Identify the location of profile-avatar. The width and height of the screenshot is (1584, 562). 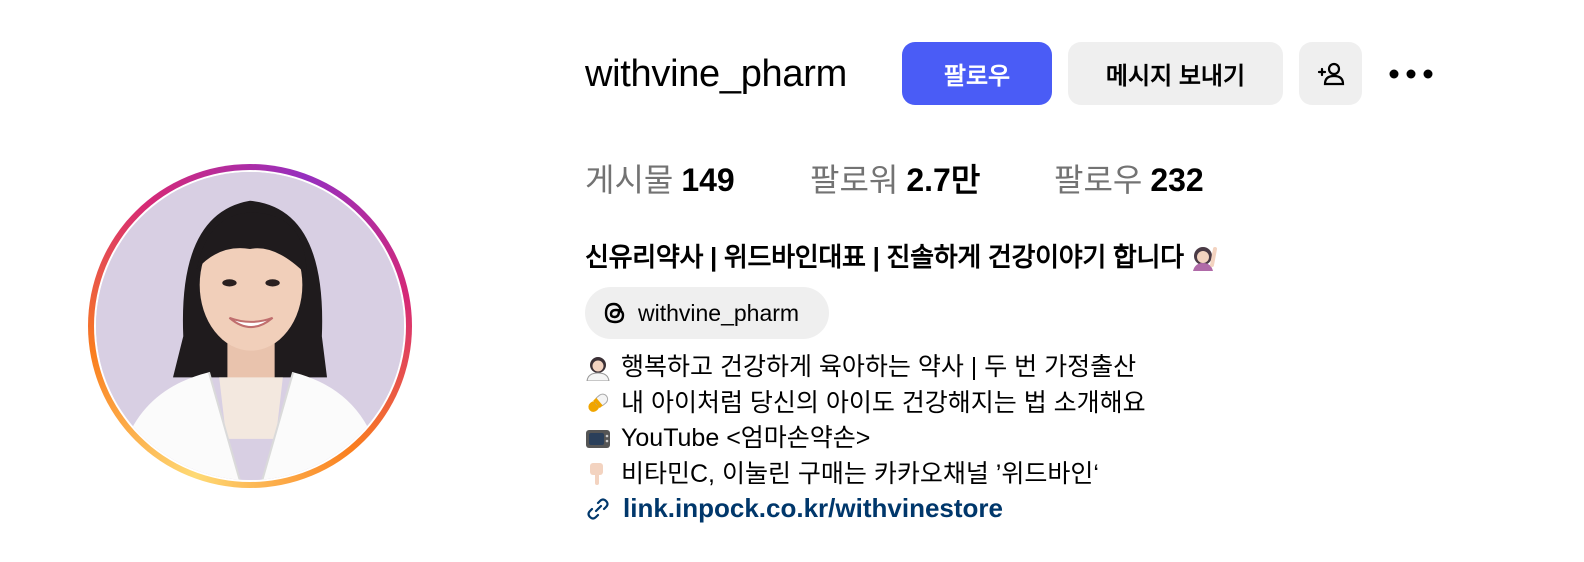
(250, 326).